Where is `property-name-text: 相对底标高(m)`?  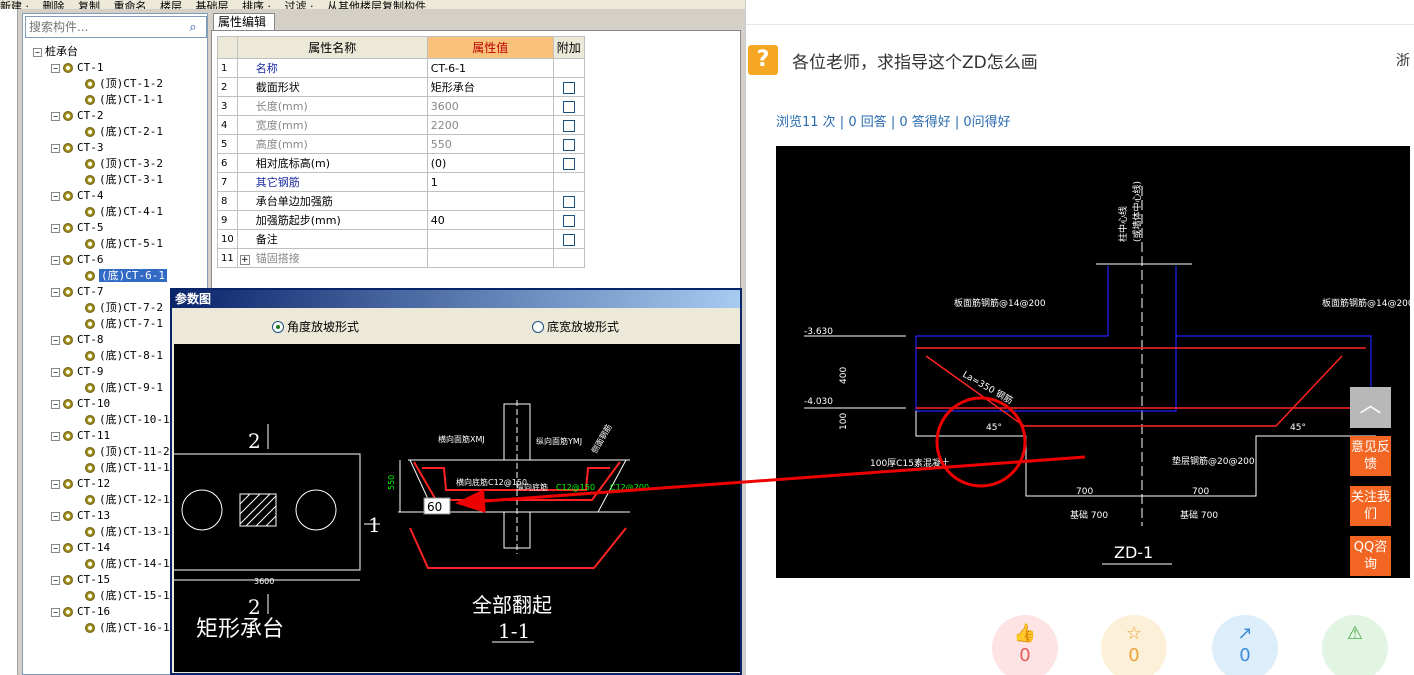 property-name-text: 相对底标高(m) is located at coordinates (293, 163).